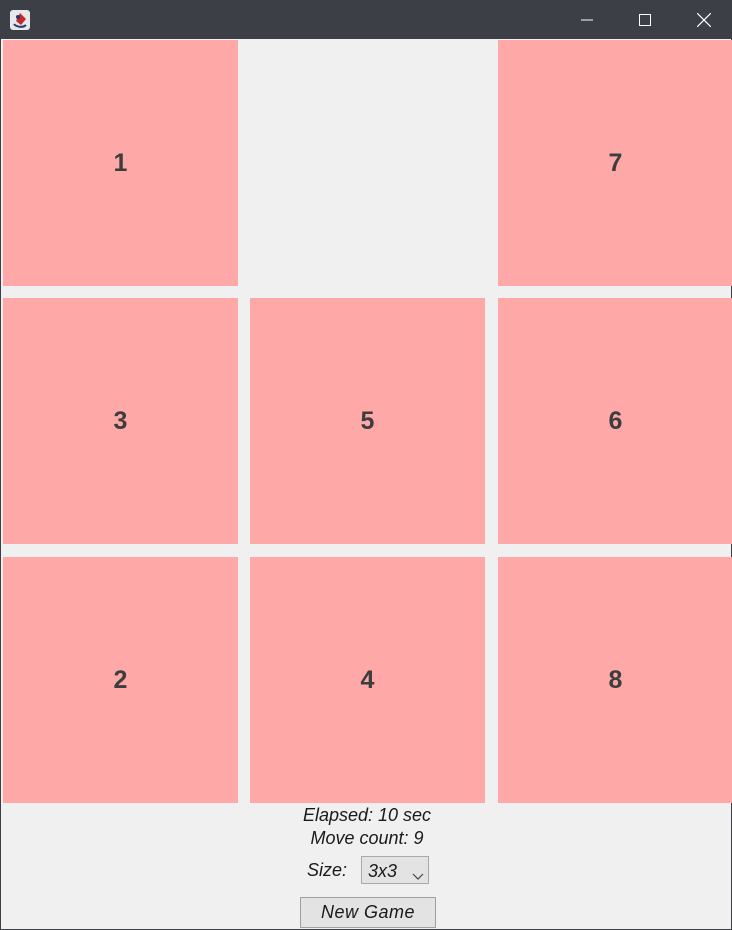  I want to click on close-icon, so click(704, 19).